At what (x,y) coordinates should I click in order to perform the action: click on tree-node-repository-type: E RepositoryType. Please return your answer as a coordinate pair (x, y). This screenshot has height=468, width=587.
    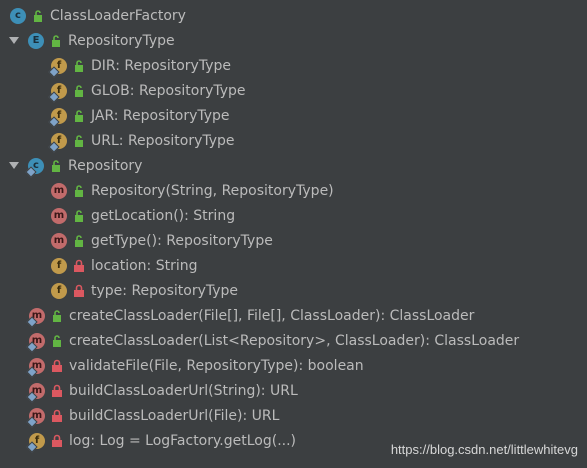
    Looking at the image, I should click on (293, 40).